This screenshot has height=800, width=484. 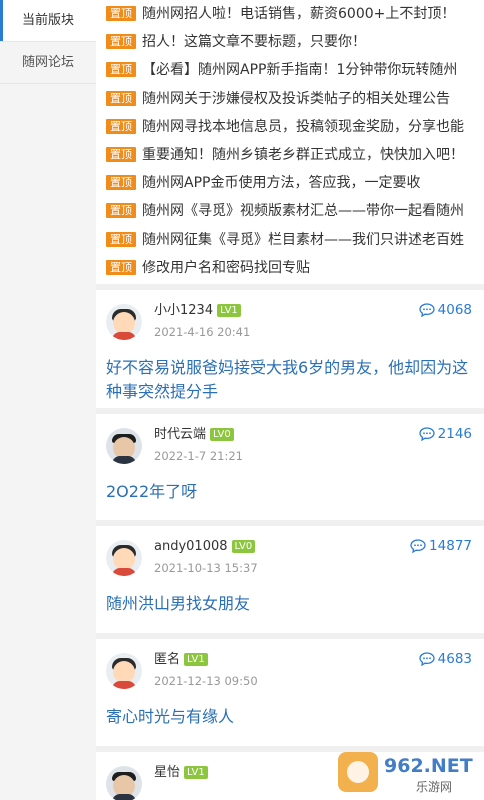 I want to click on pinned-title: 随州网APP金币使用方法，答应我，一定要收, so click(x=281, y=183).